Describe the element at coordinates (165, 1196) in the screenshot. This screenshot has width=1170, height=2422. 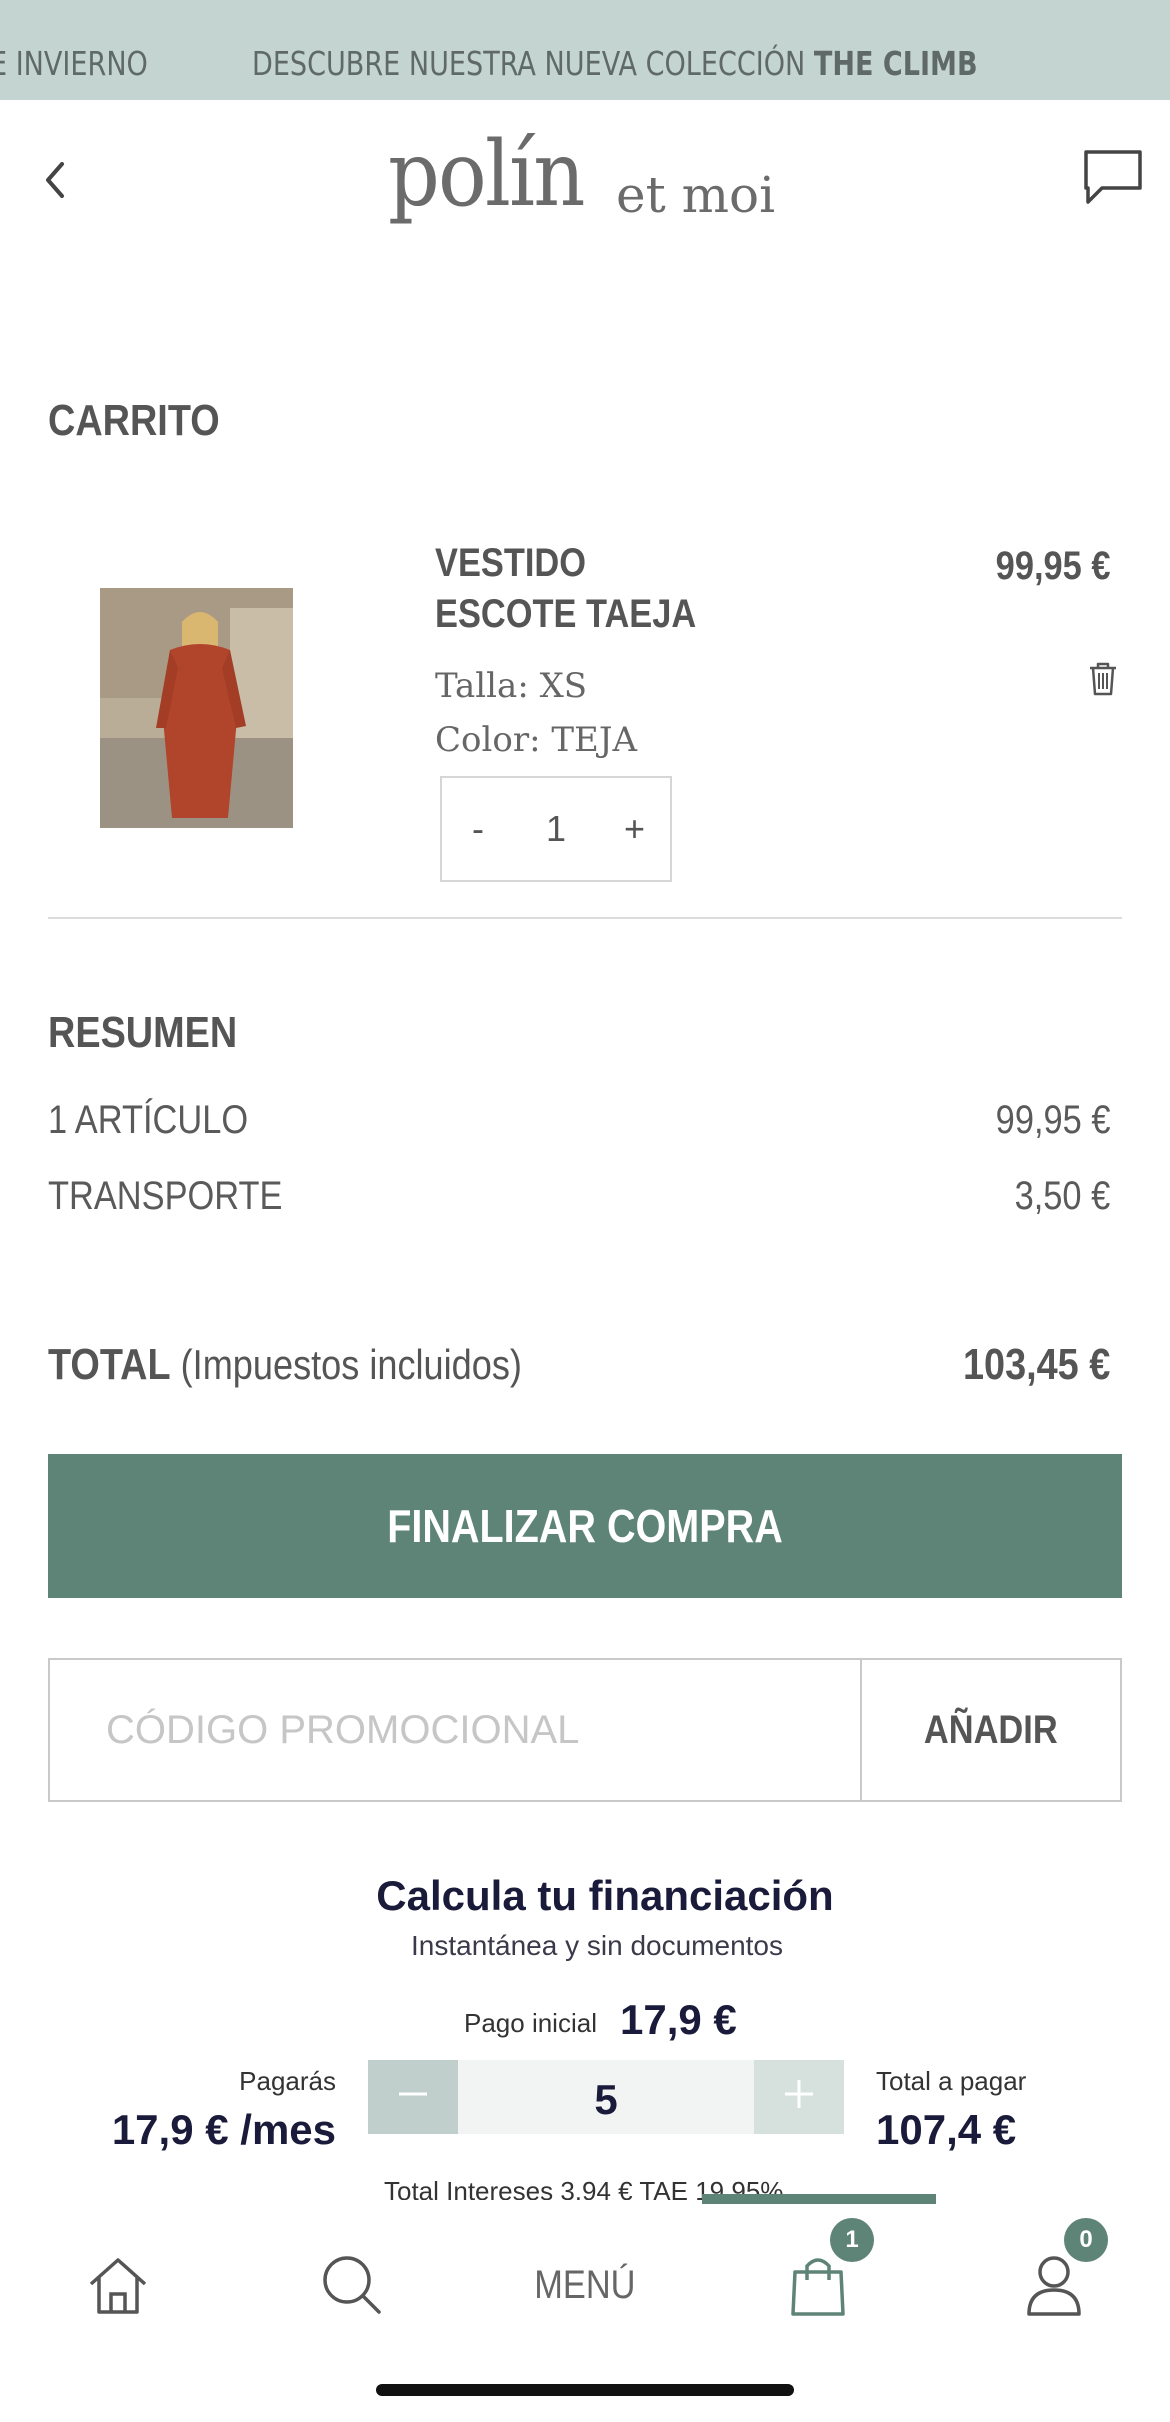
I see `shipping-label: TRANSPORTE` at that location.